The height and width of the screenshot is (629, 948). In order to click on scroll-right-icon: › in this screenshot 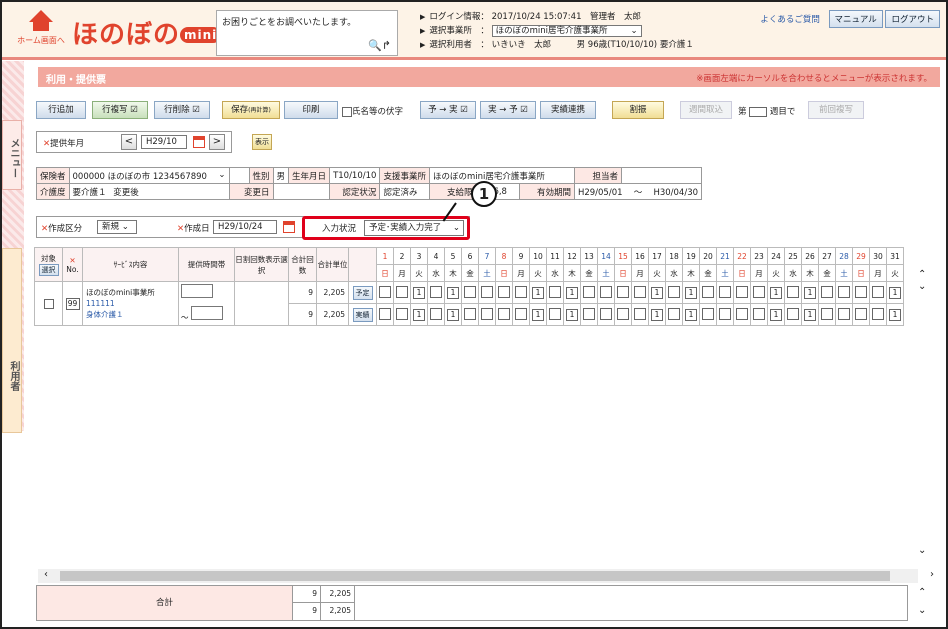, I will do `click(932, 574)`.